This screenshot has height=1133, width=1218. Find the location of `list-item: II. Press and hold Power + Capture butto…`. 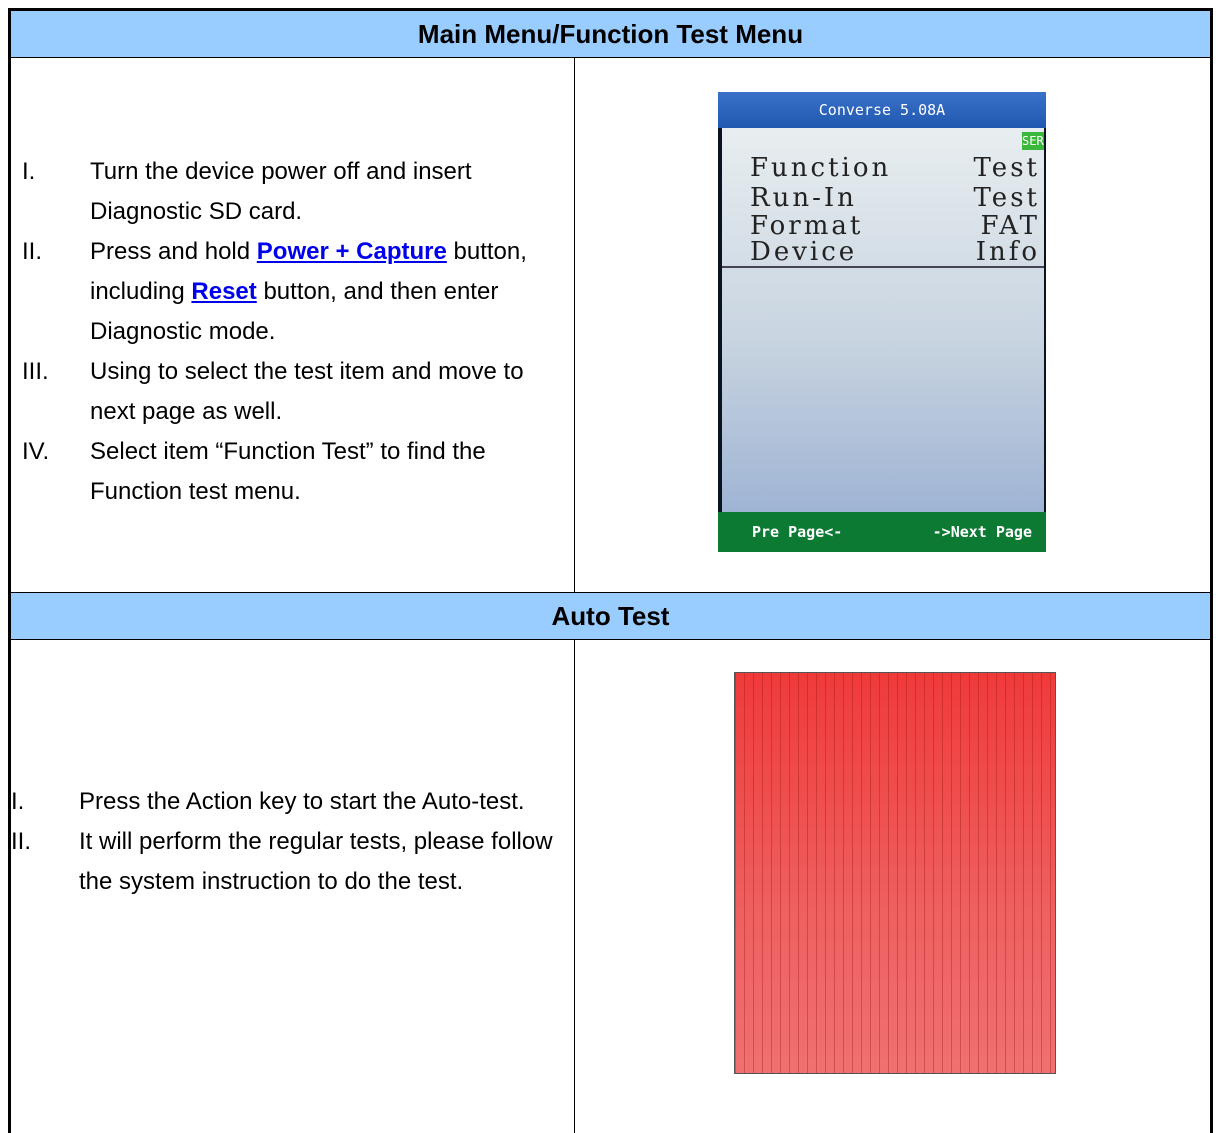

list-item: II. Press and hold Power + Capture butto… is located at coordinates (292, 292).